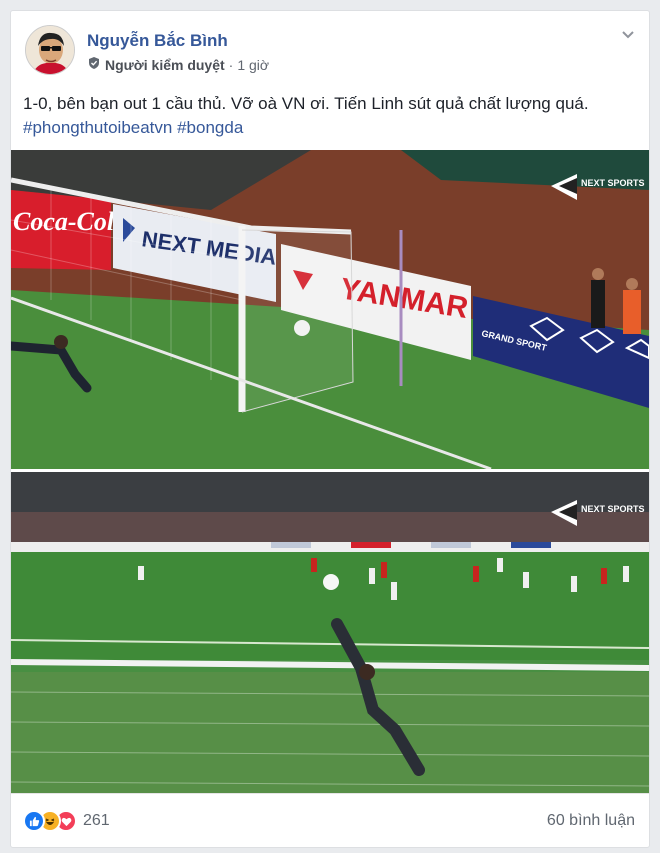  Describe the element at coordinates (210, 127) in the screenshot. I see `hashtag-bongda: #bongda` at that location.